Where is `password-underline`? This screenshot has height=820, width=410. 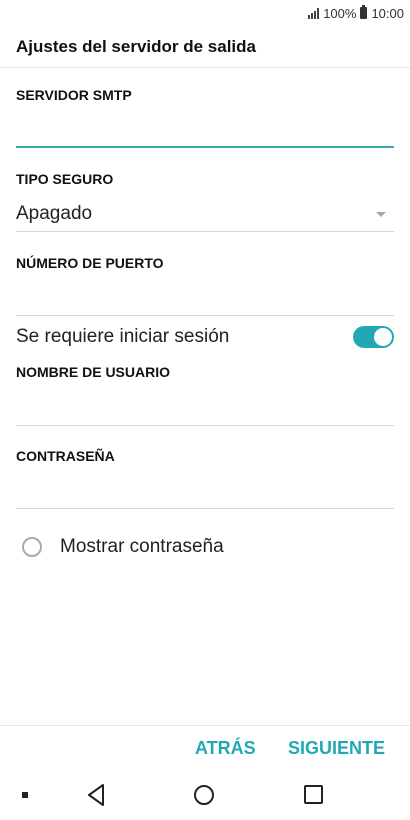
password-underline is located at coordinates (205, 508).